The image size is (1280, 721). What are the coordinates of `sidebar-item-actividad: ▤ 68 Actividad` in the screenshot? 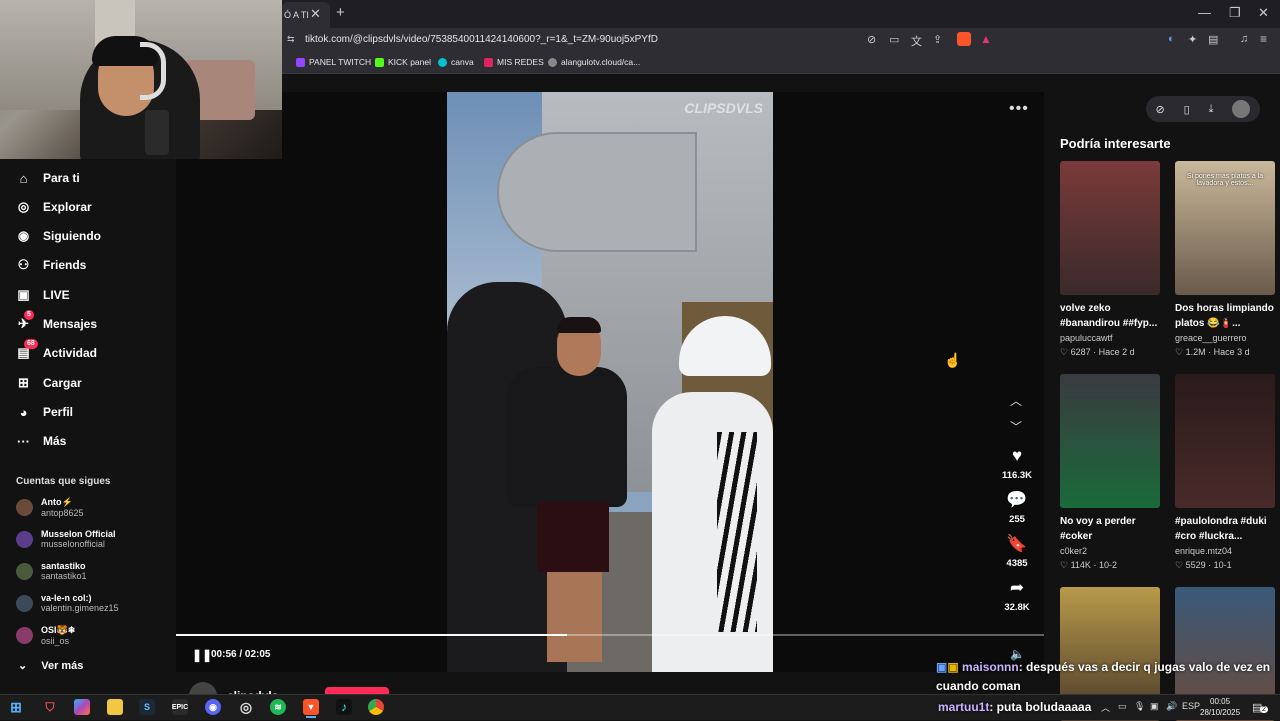 It's located at (56, 351).